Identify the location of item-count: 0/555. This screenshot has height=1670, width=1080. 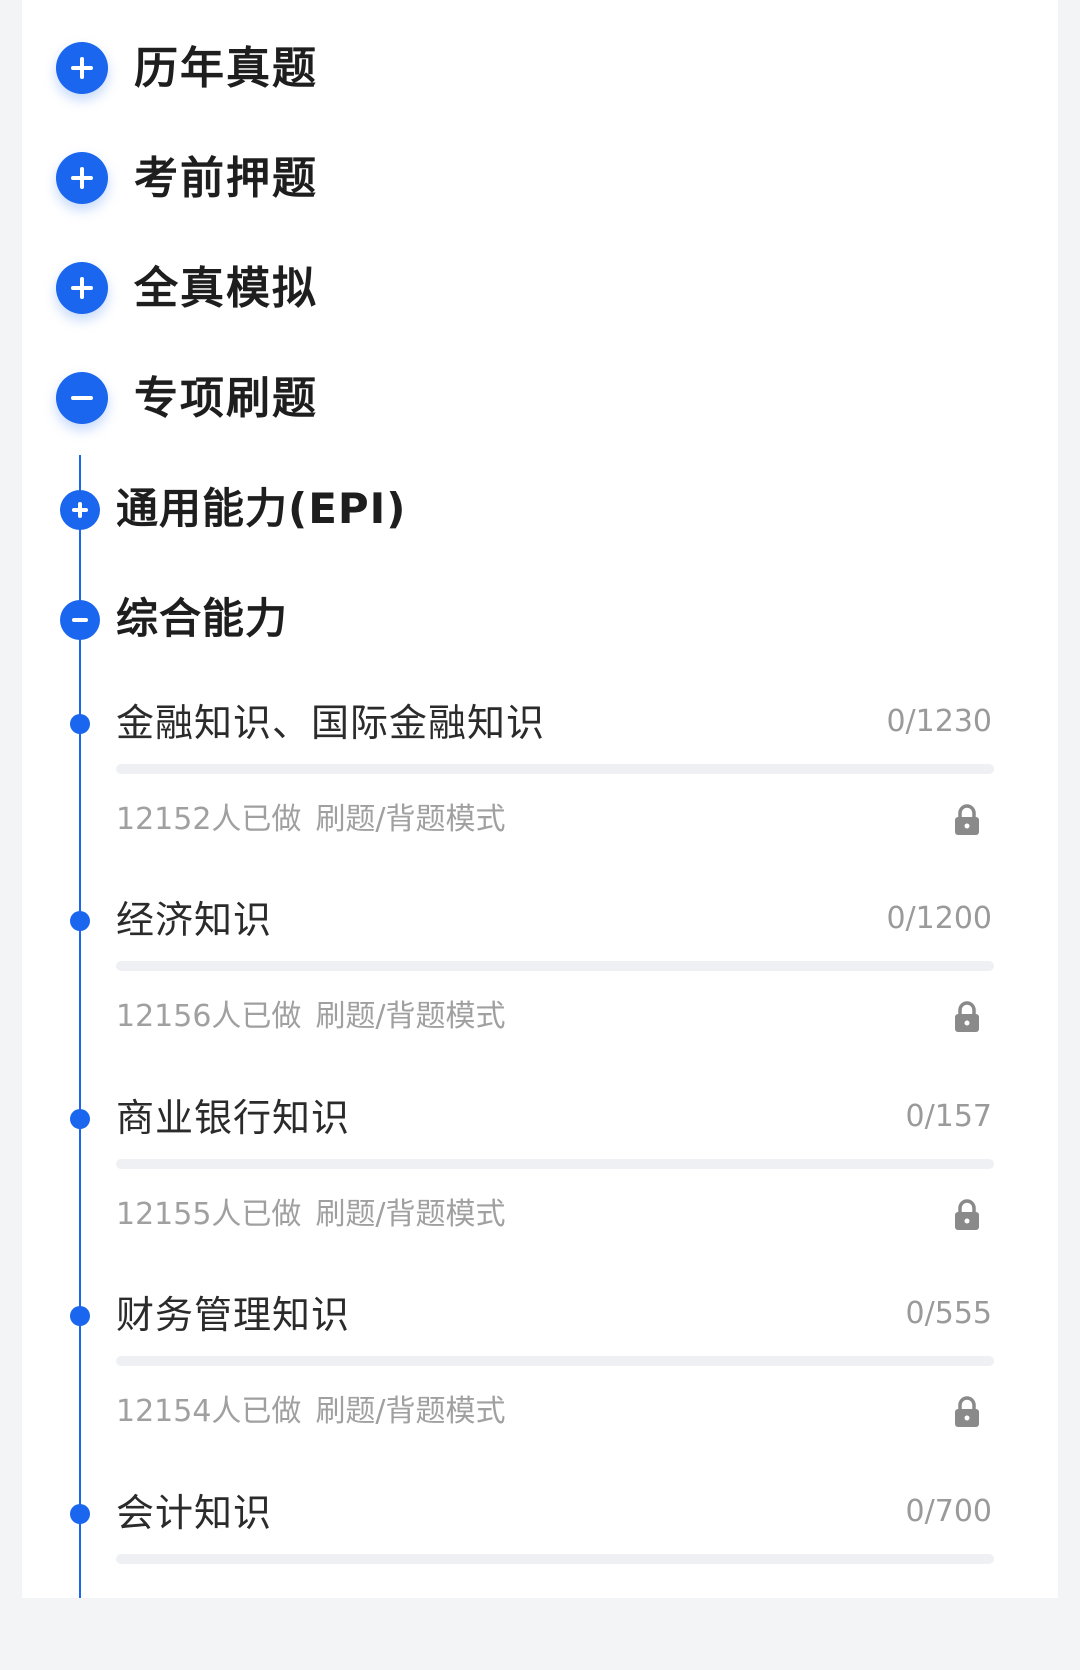
(948, 1313).